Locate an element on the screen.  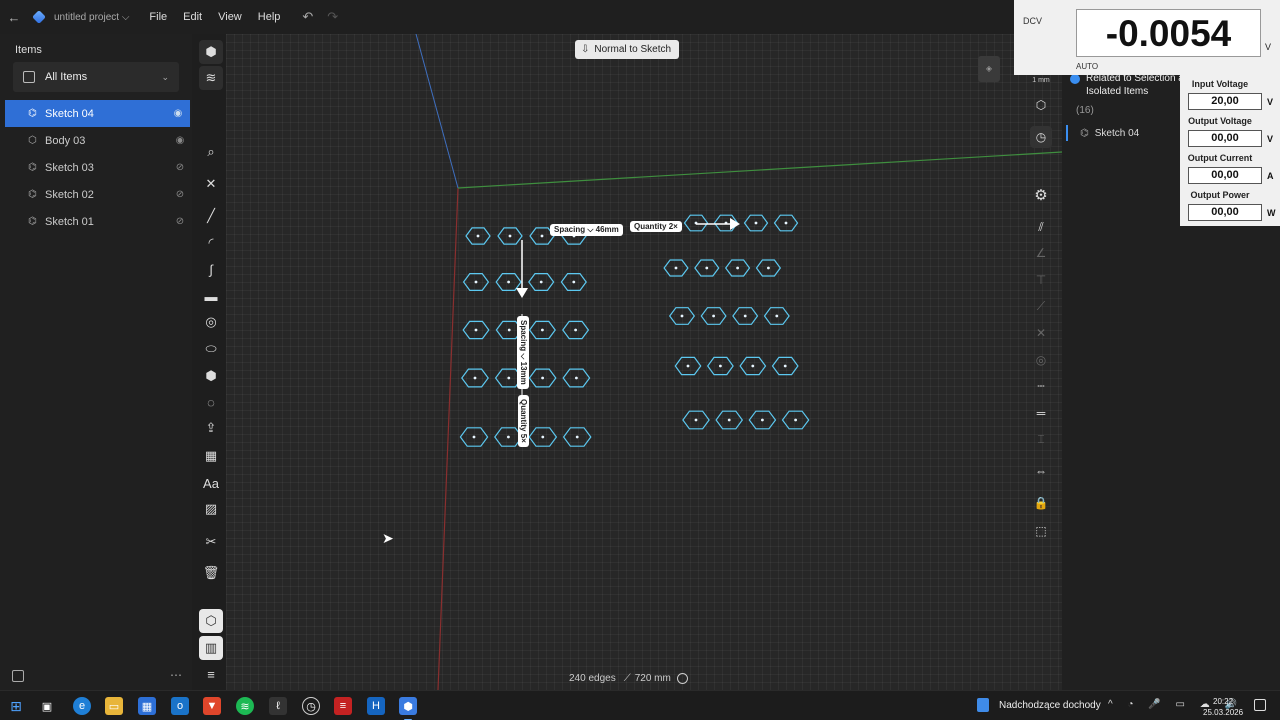
project-name-dropdown: untitled project ⌵ is located at coordinates (91, 17).